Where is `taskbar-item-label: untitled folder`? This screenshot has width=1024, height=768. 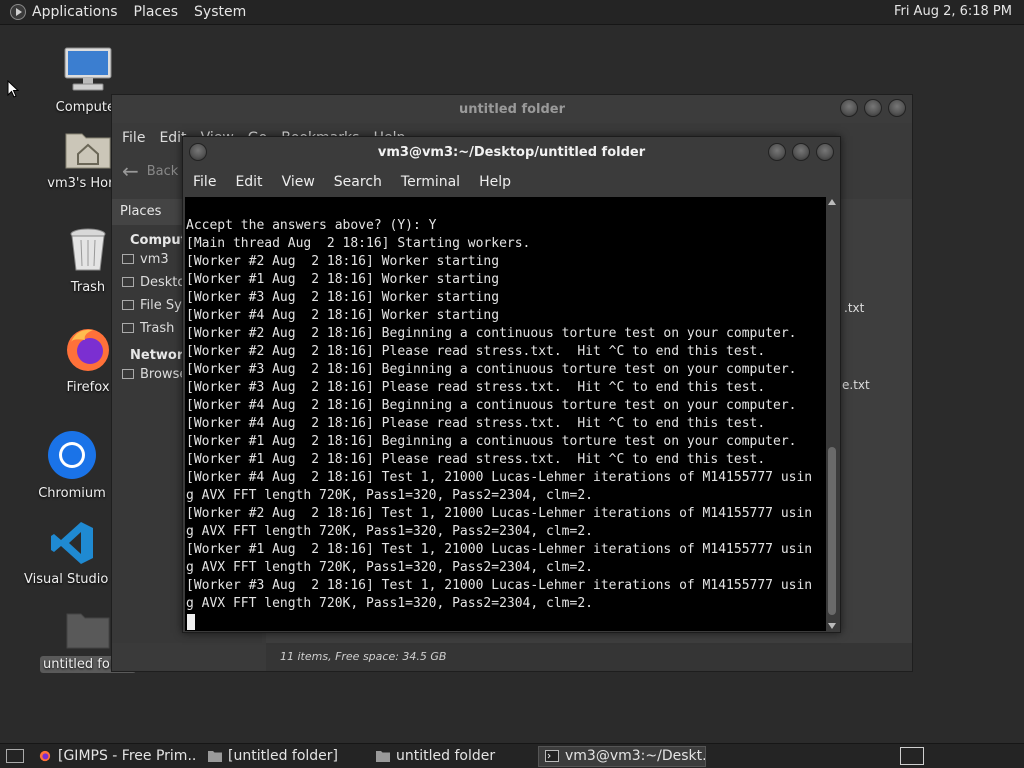 taskbar-item-label: untitled folder is located at coordinates (446, 756).